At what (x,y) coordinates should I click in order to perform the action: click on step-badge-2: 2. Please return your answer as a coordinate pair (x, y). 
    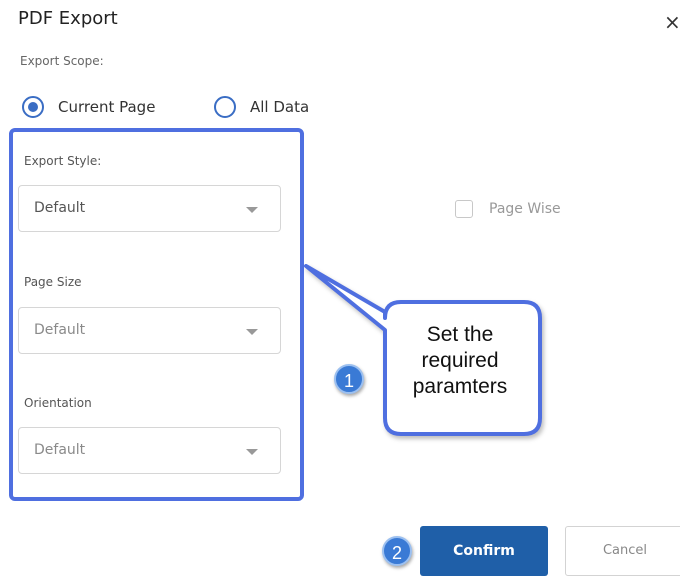
    Looking at the image, I should click on (397, 551).